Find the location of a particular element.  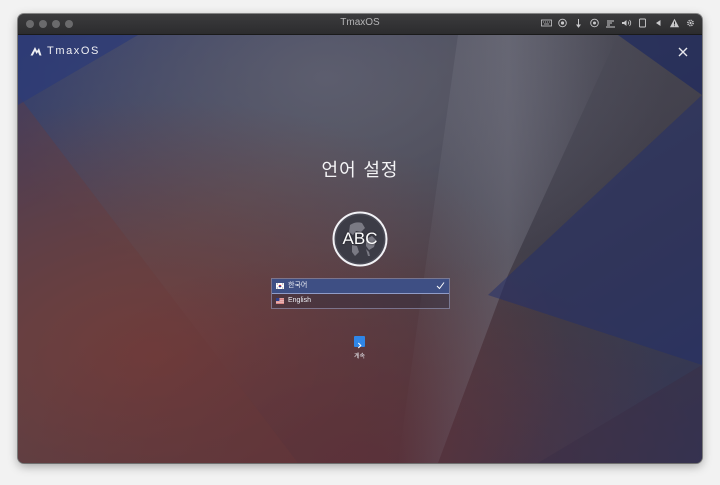

language-globe-icon: ABC is located at coordinates (360, 239).